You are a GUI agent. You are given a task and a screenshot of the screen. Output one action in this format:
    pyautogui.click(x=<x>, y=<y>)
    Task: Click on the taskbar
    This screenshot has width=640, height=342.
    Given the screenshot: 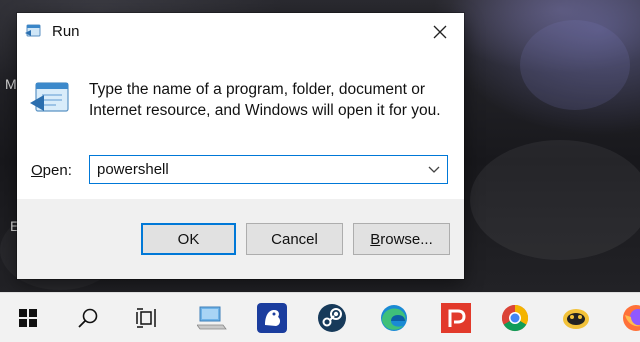 What is the action you would take?
    pyautogui.click(x=320, y=317)
    